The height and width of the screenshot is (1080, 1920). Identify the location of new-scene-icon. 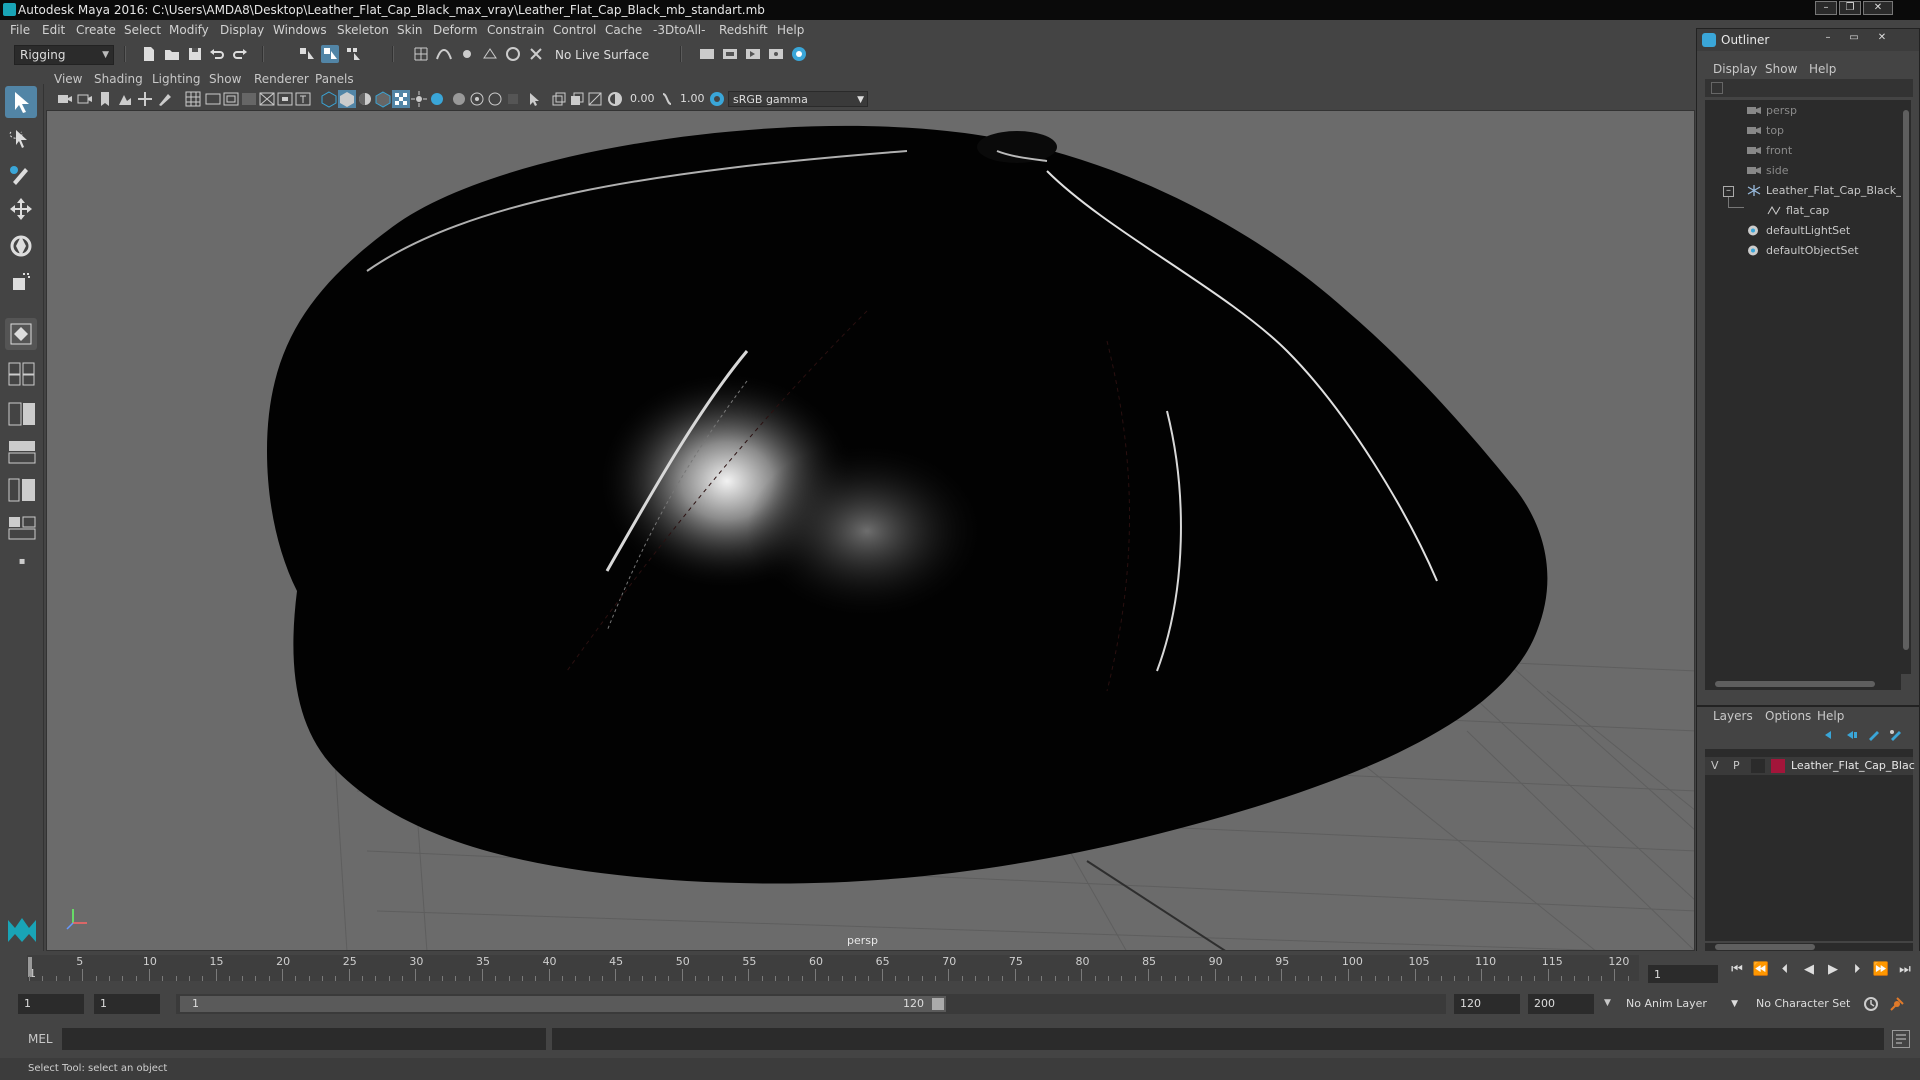
(149, 54).